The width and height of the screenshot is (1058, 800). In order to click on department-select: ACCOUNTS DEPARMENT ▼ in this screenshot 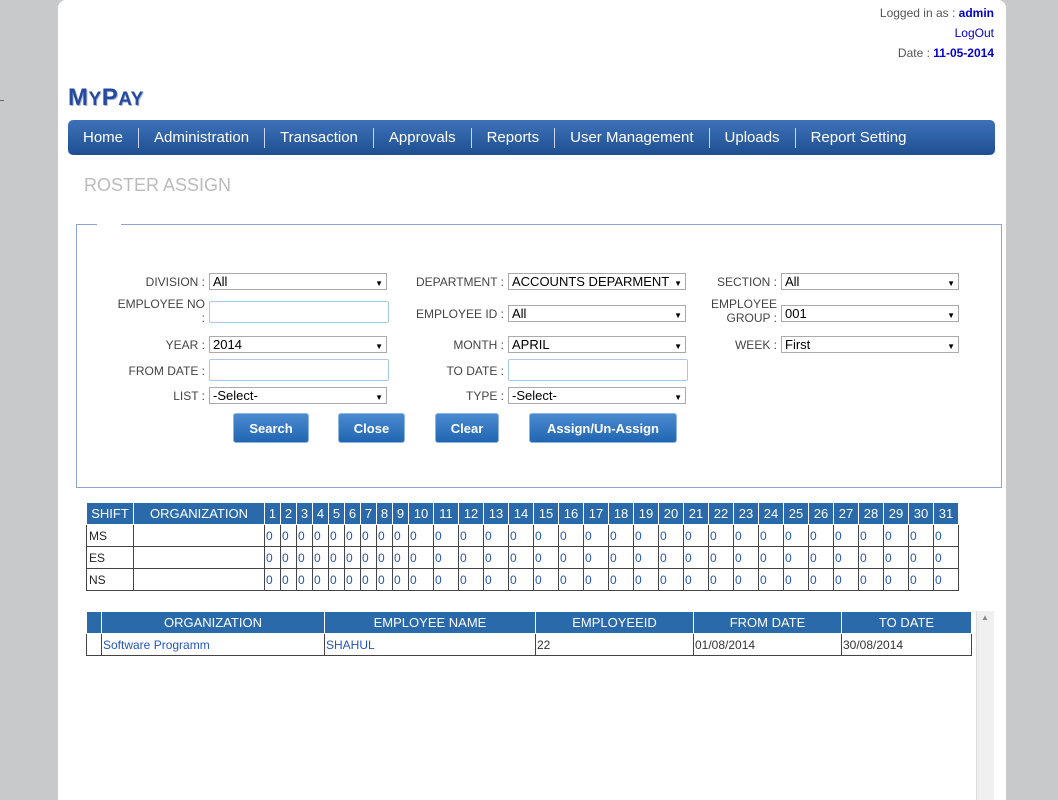, I will do `click(597, 281)`.